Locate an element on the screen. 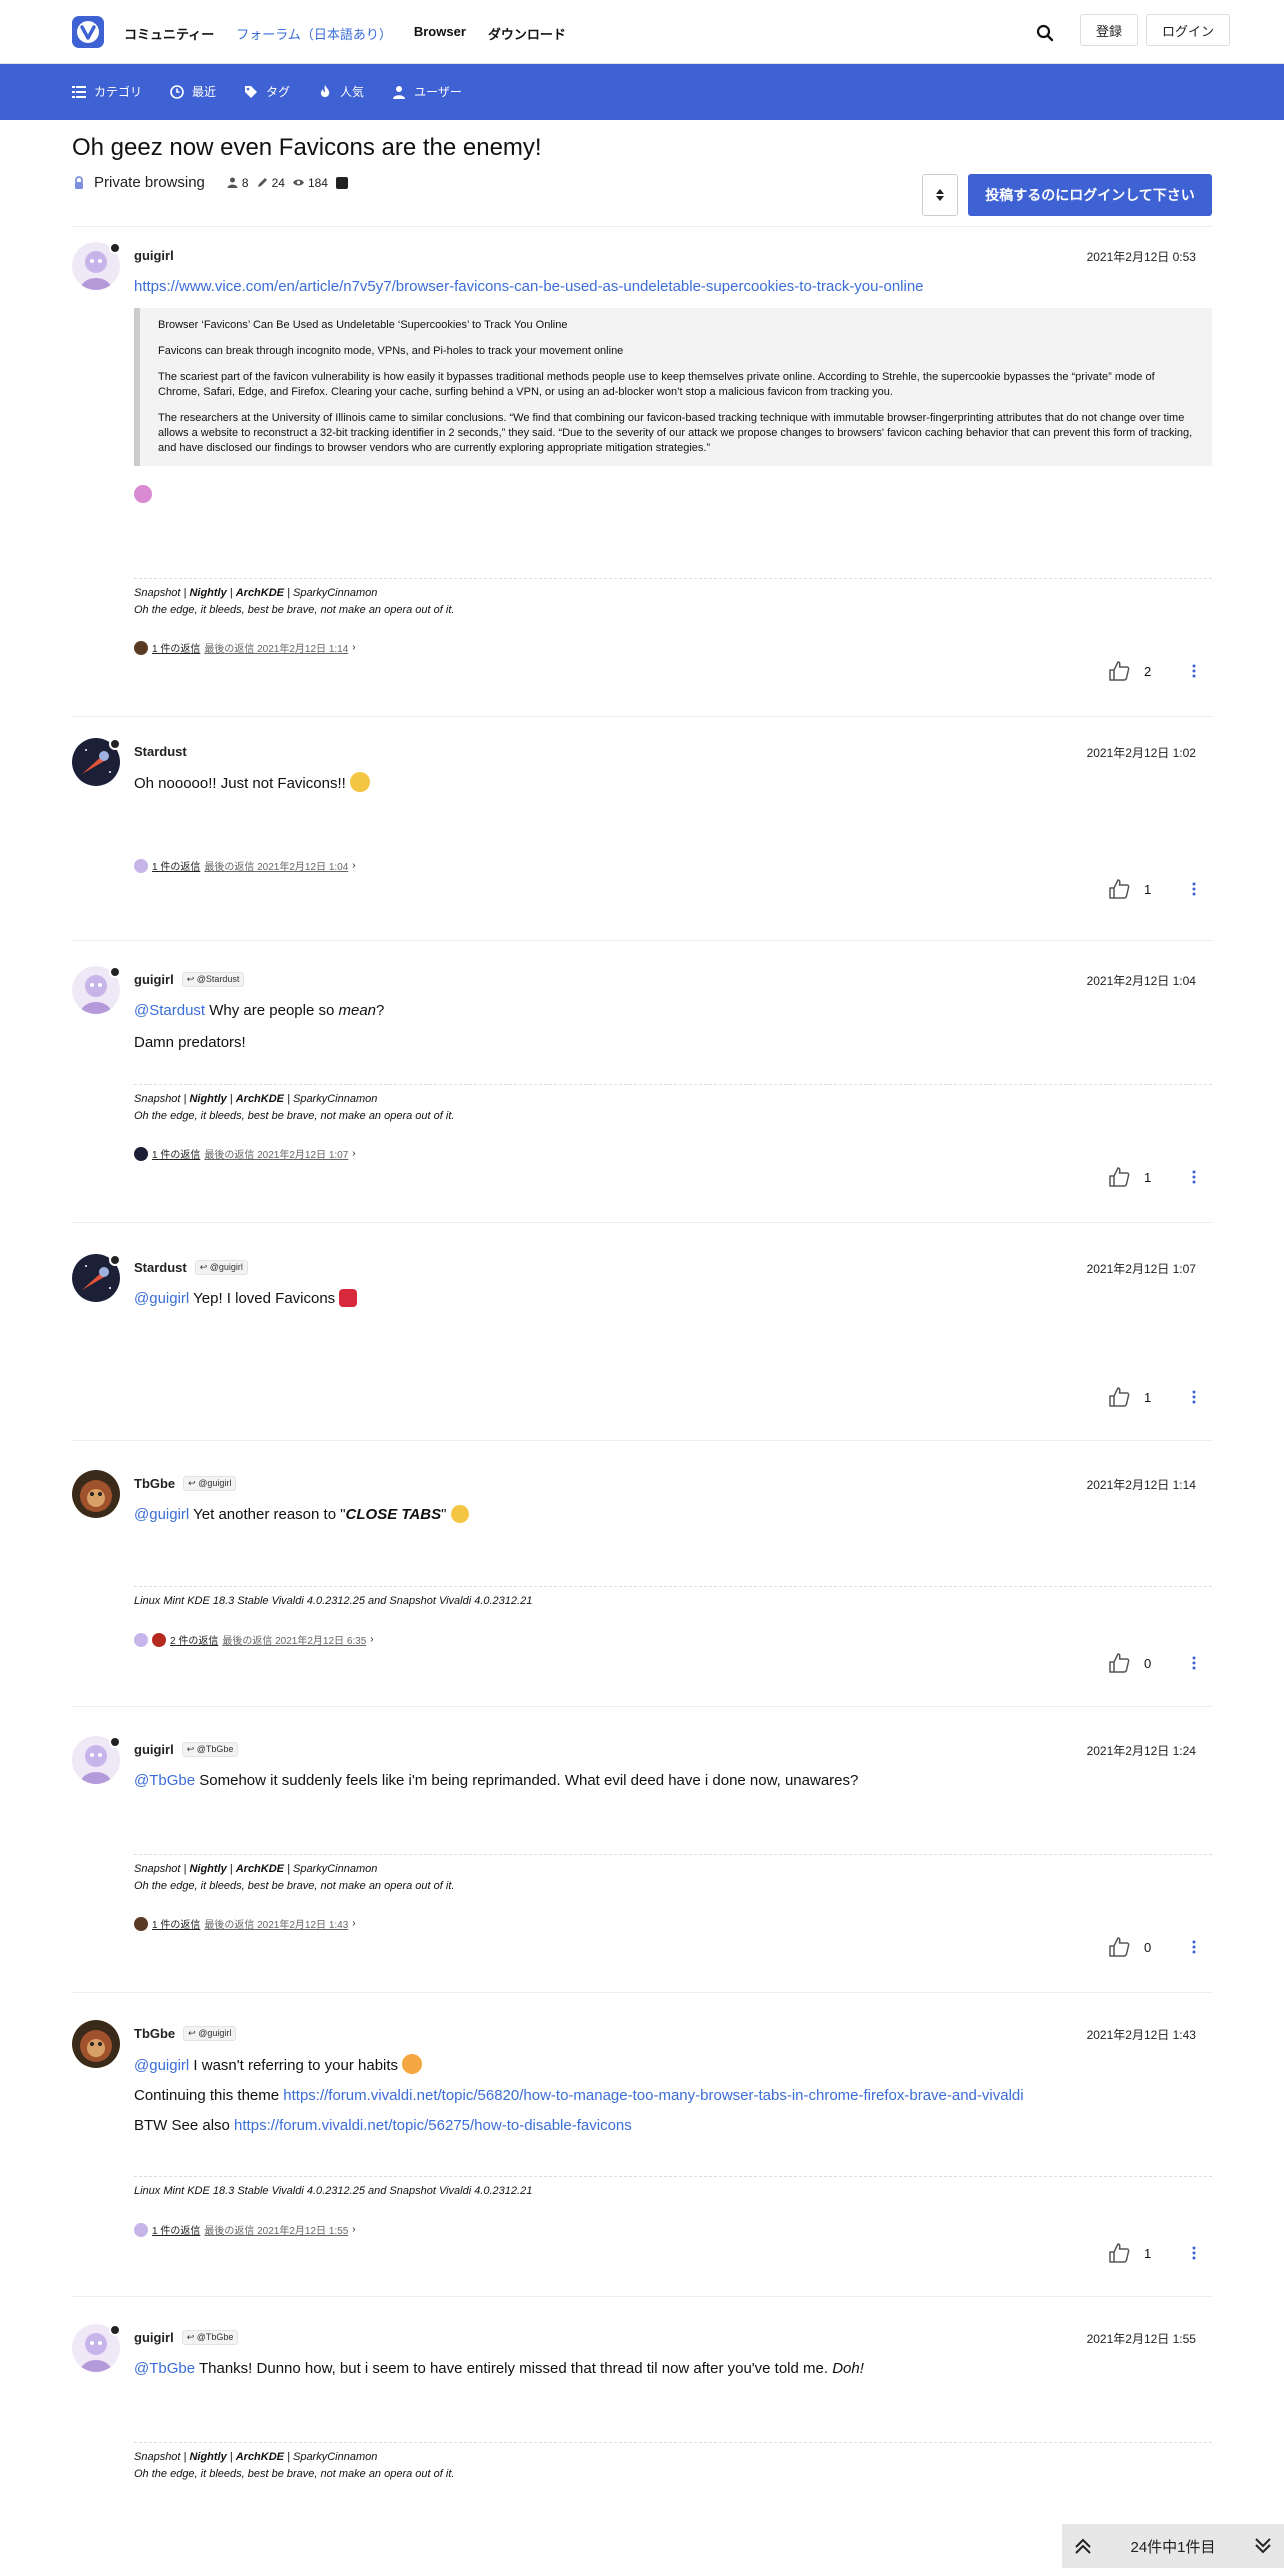 The width and height of the screenshot is (1284, 2568). replies-bar: 1 件の返信 最後の返信 2021年2月12日 1:14 › is located at coordinates (245, 647).